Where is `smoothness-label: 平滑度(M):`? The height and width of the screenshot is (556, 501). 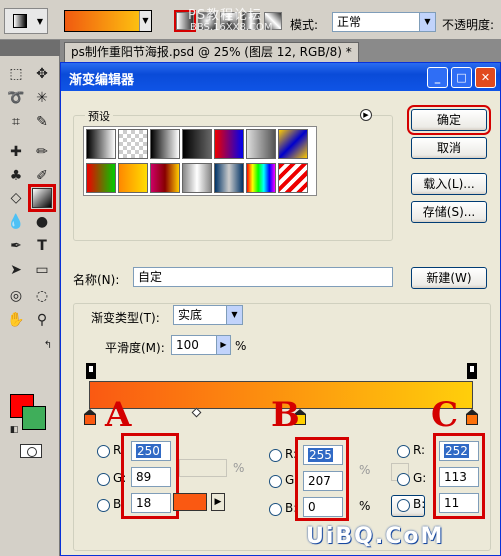 smoothness-label: 平滑度(M): is located at coordinates (135, 348).